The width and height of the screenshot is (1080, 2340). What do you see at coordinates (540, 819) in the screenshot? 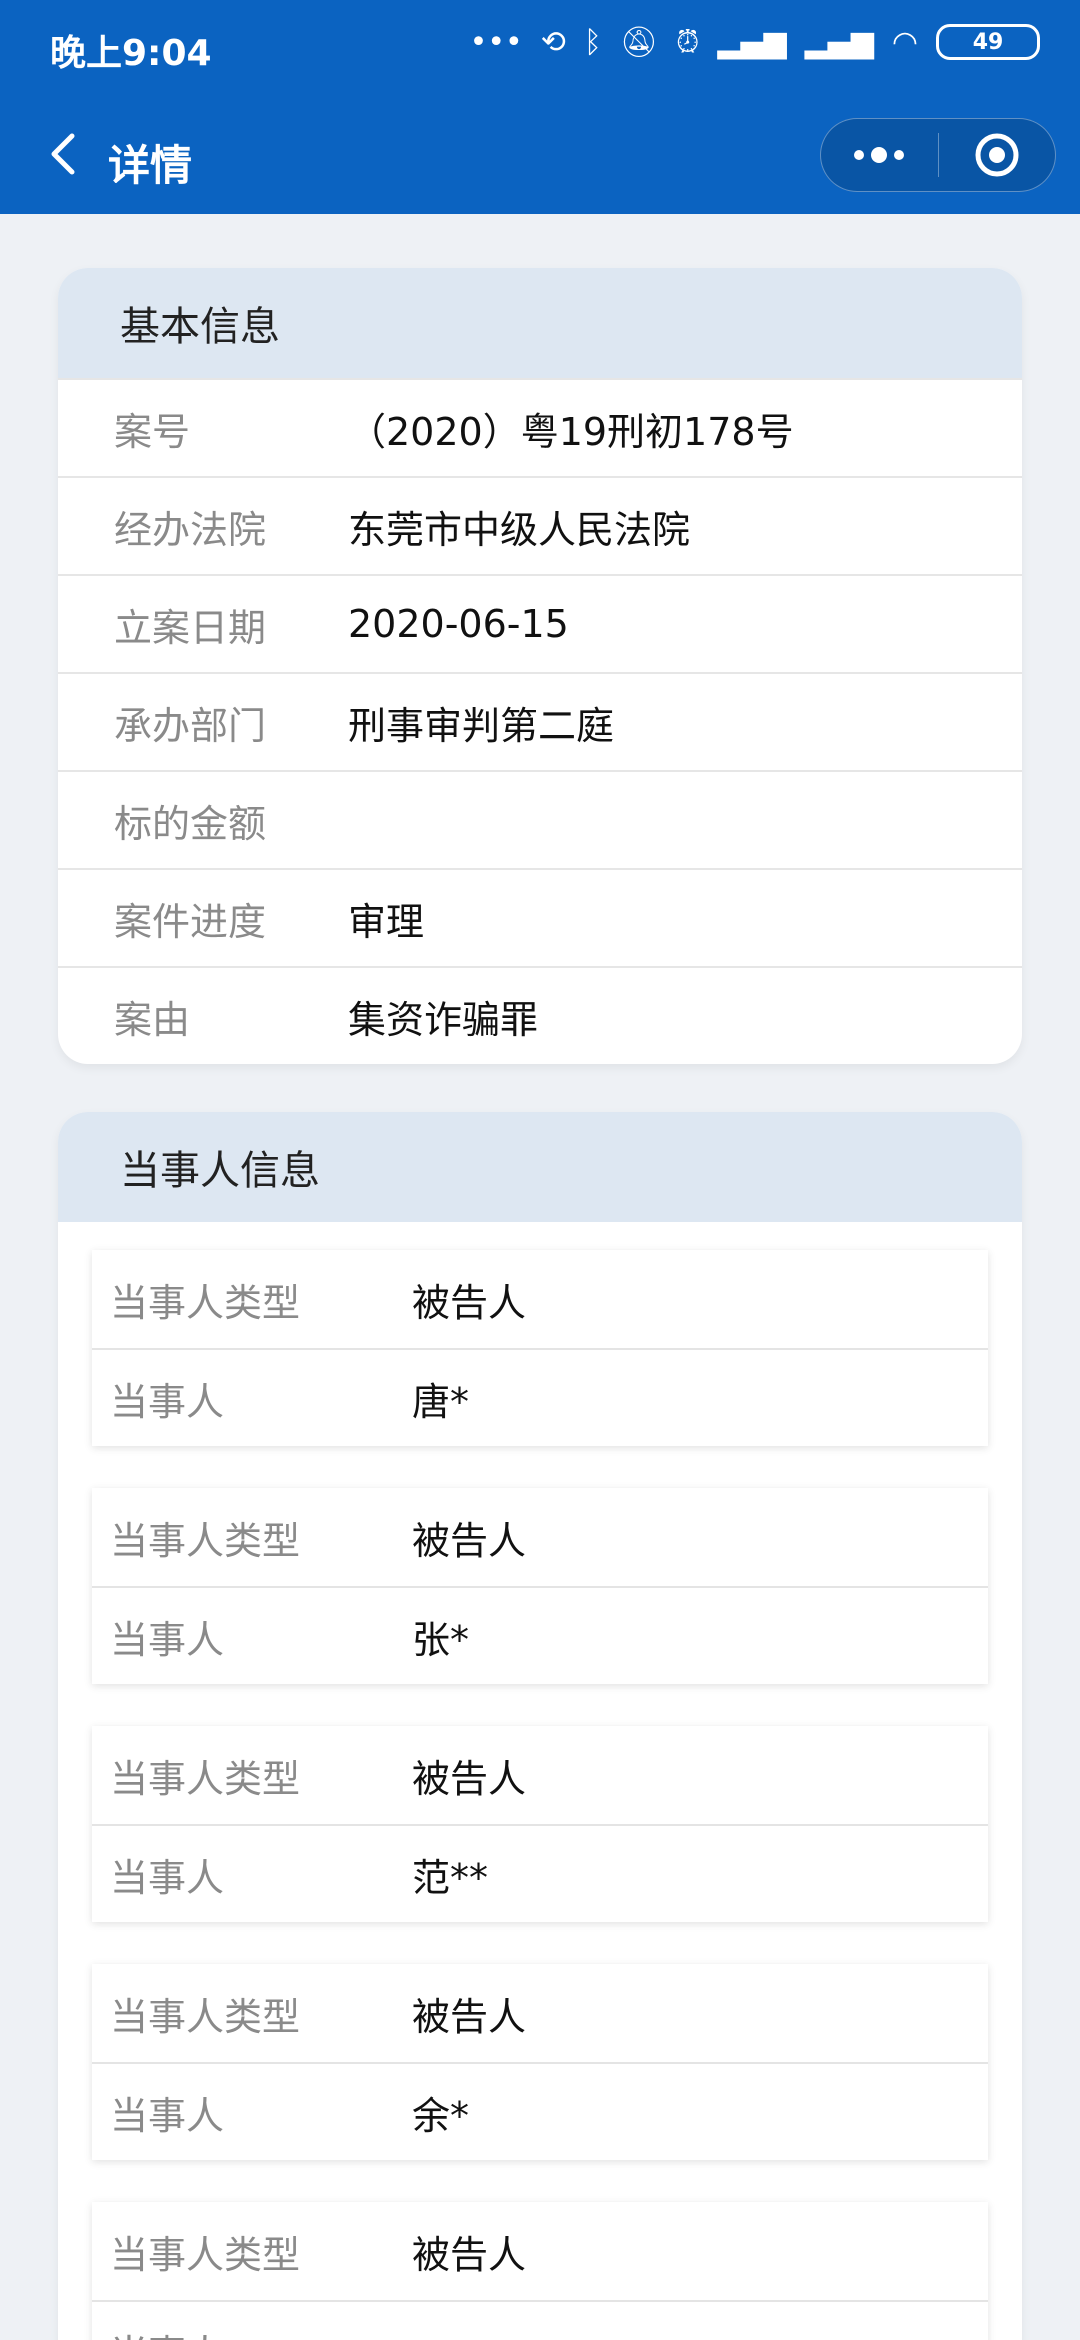
I see `info-row-amount: 标的金额` at bounding box center [540, 819].